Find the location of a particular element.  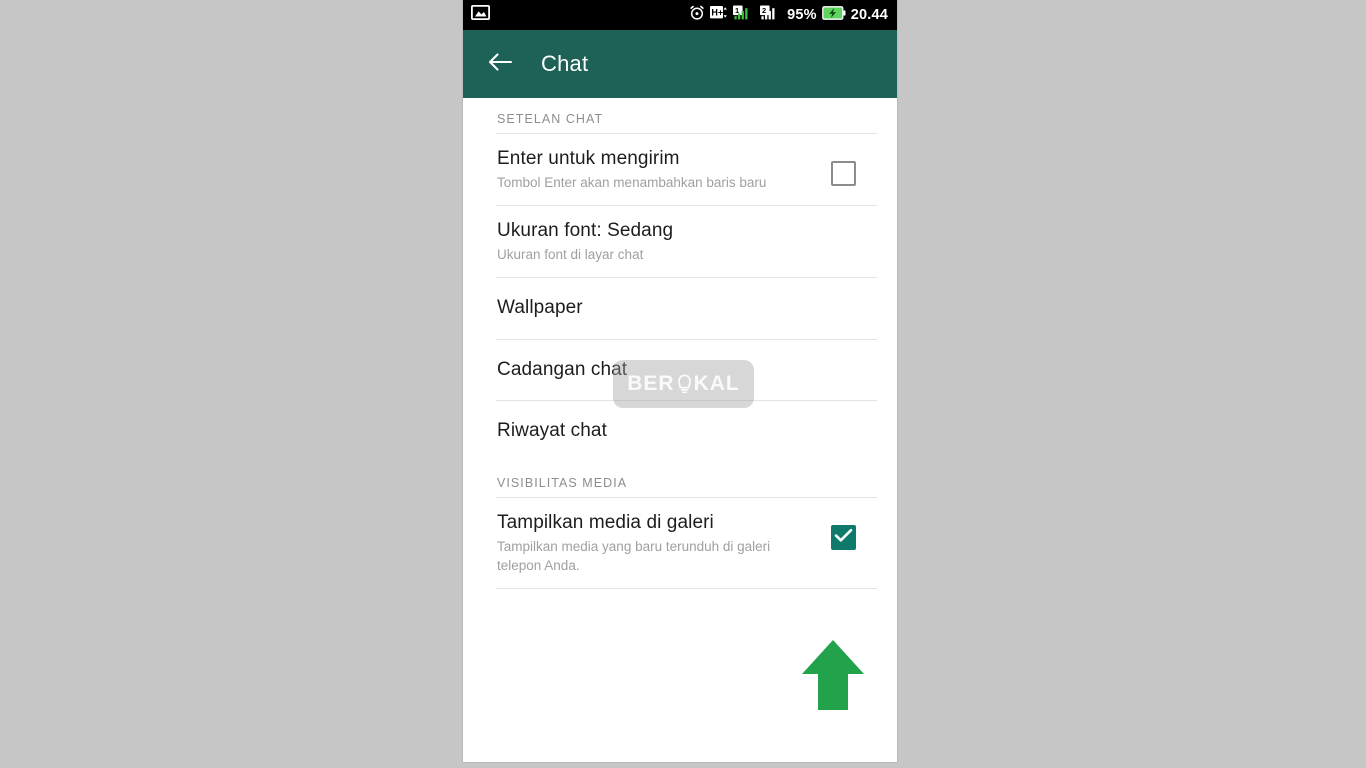

battery-percent-label: 95% is located at coordinates (802, 14).